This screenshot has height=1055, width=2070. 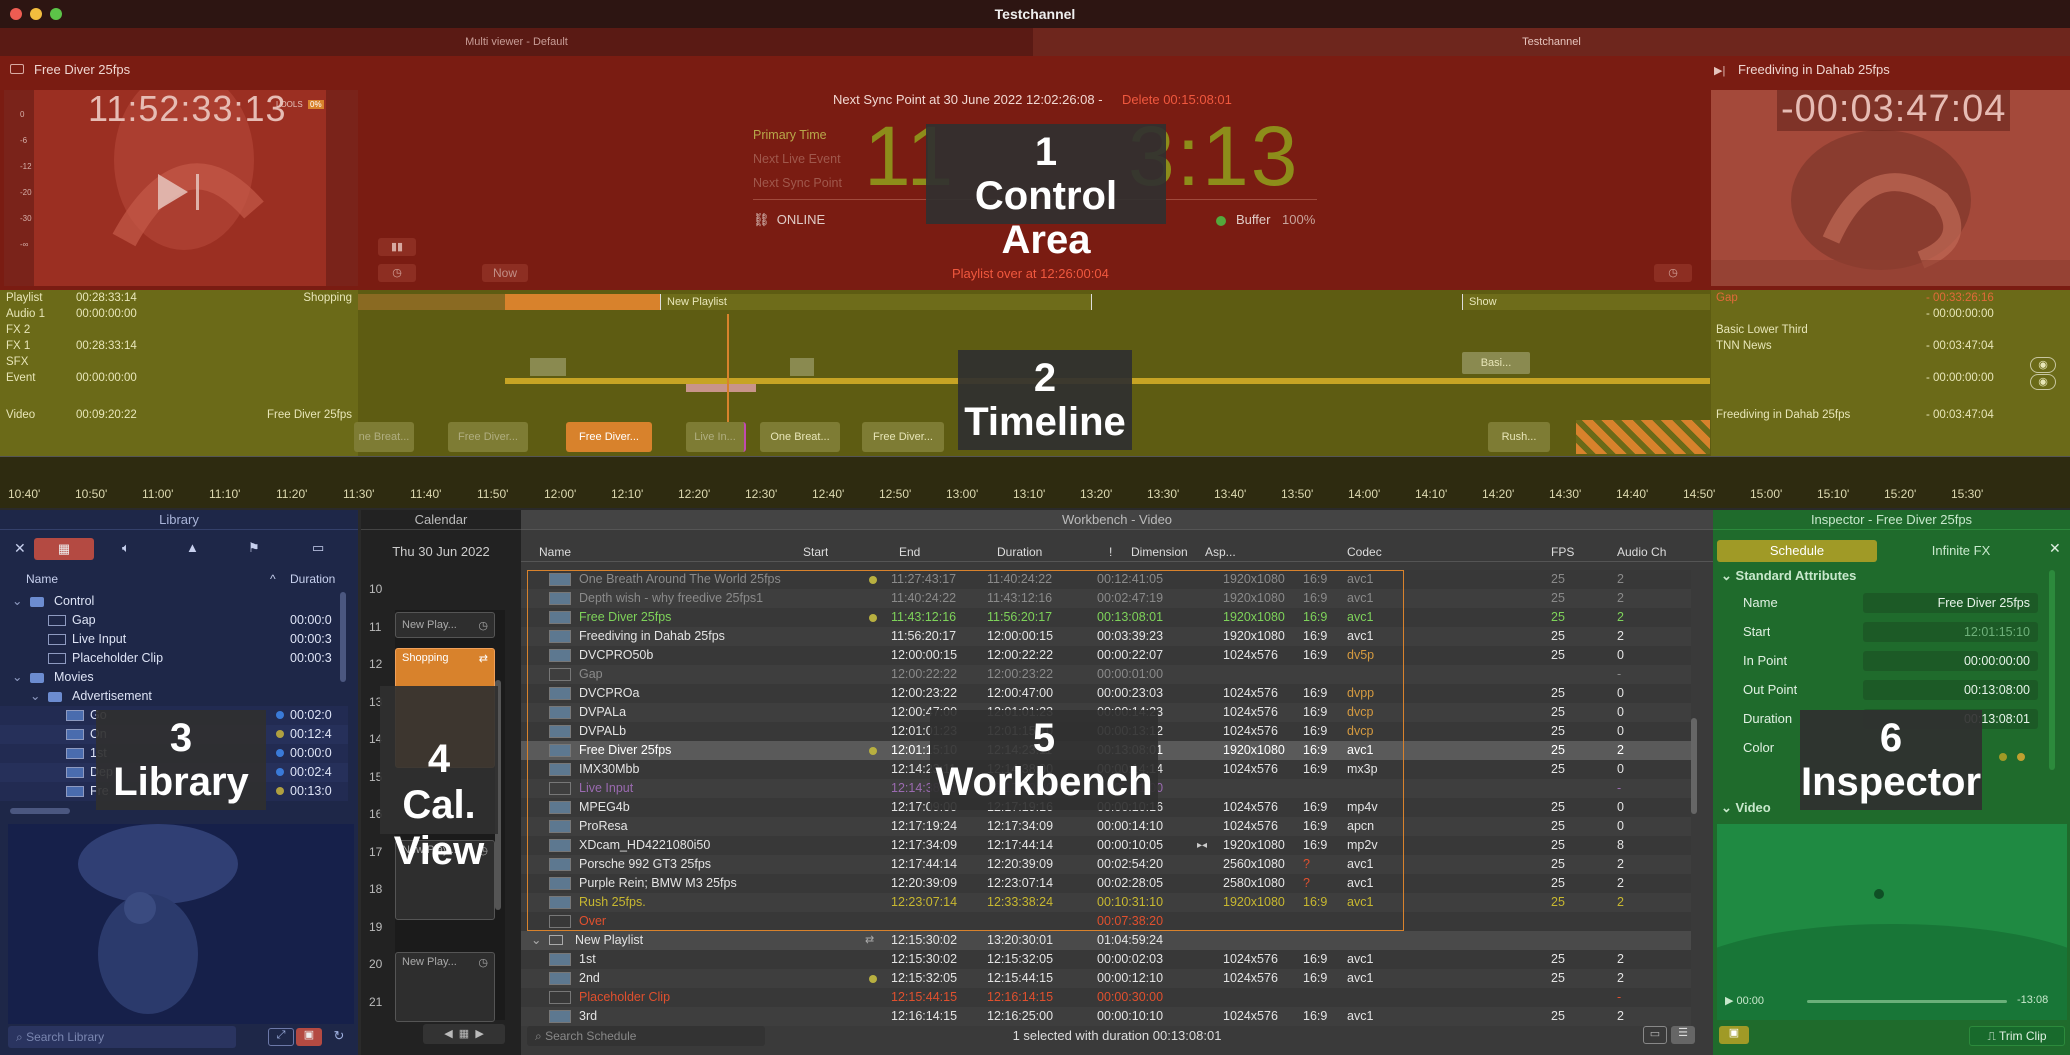 I want to click on column-header: Duration, so click(x=1019, y=552).